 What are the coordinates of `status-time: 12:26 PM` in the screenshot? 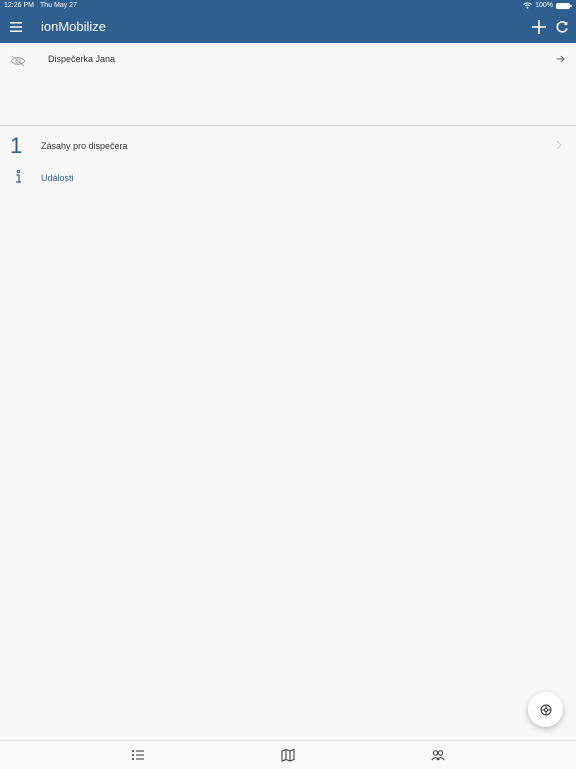 It's located at (19, 5).